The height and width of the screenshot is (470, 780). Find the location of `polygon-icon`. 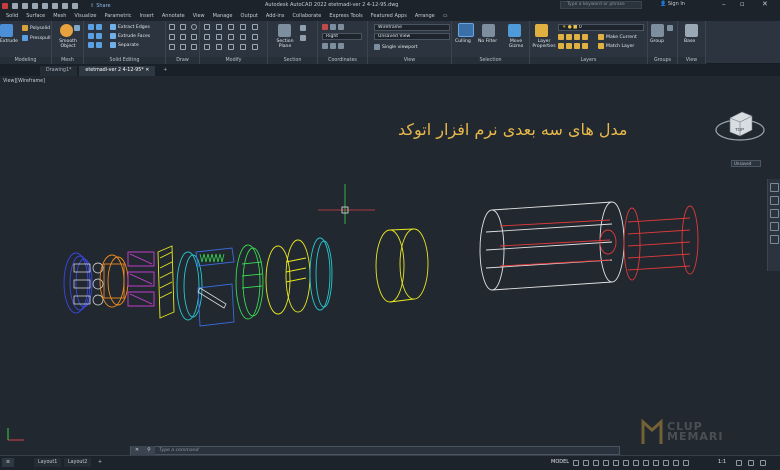

polygon-icon is located at coordinates (194, 47).